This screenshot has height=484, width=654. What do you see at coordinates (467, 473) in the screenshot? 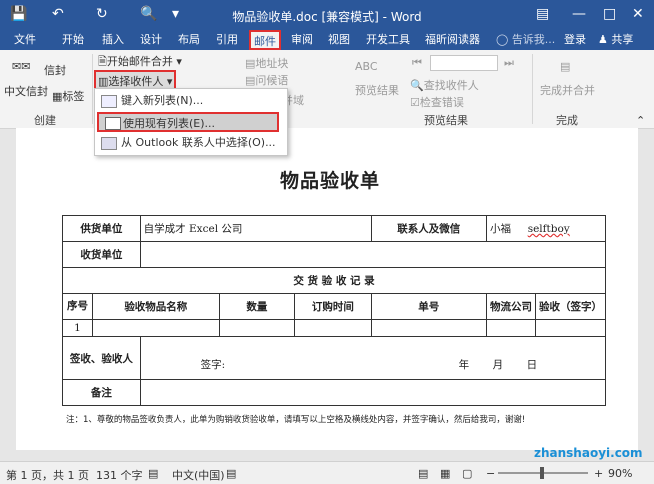
I see `web-layout-icon: ▢` at bounding box center [467, 473].